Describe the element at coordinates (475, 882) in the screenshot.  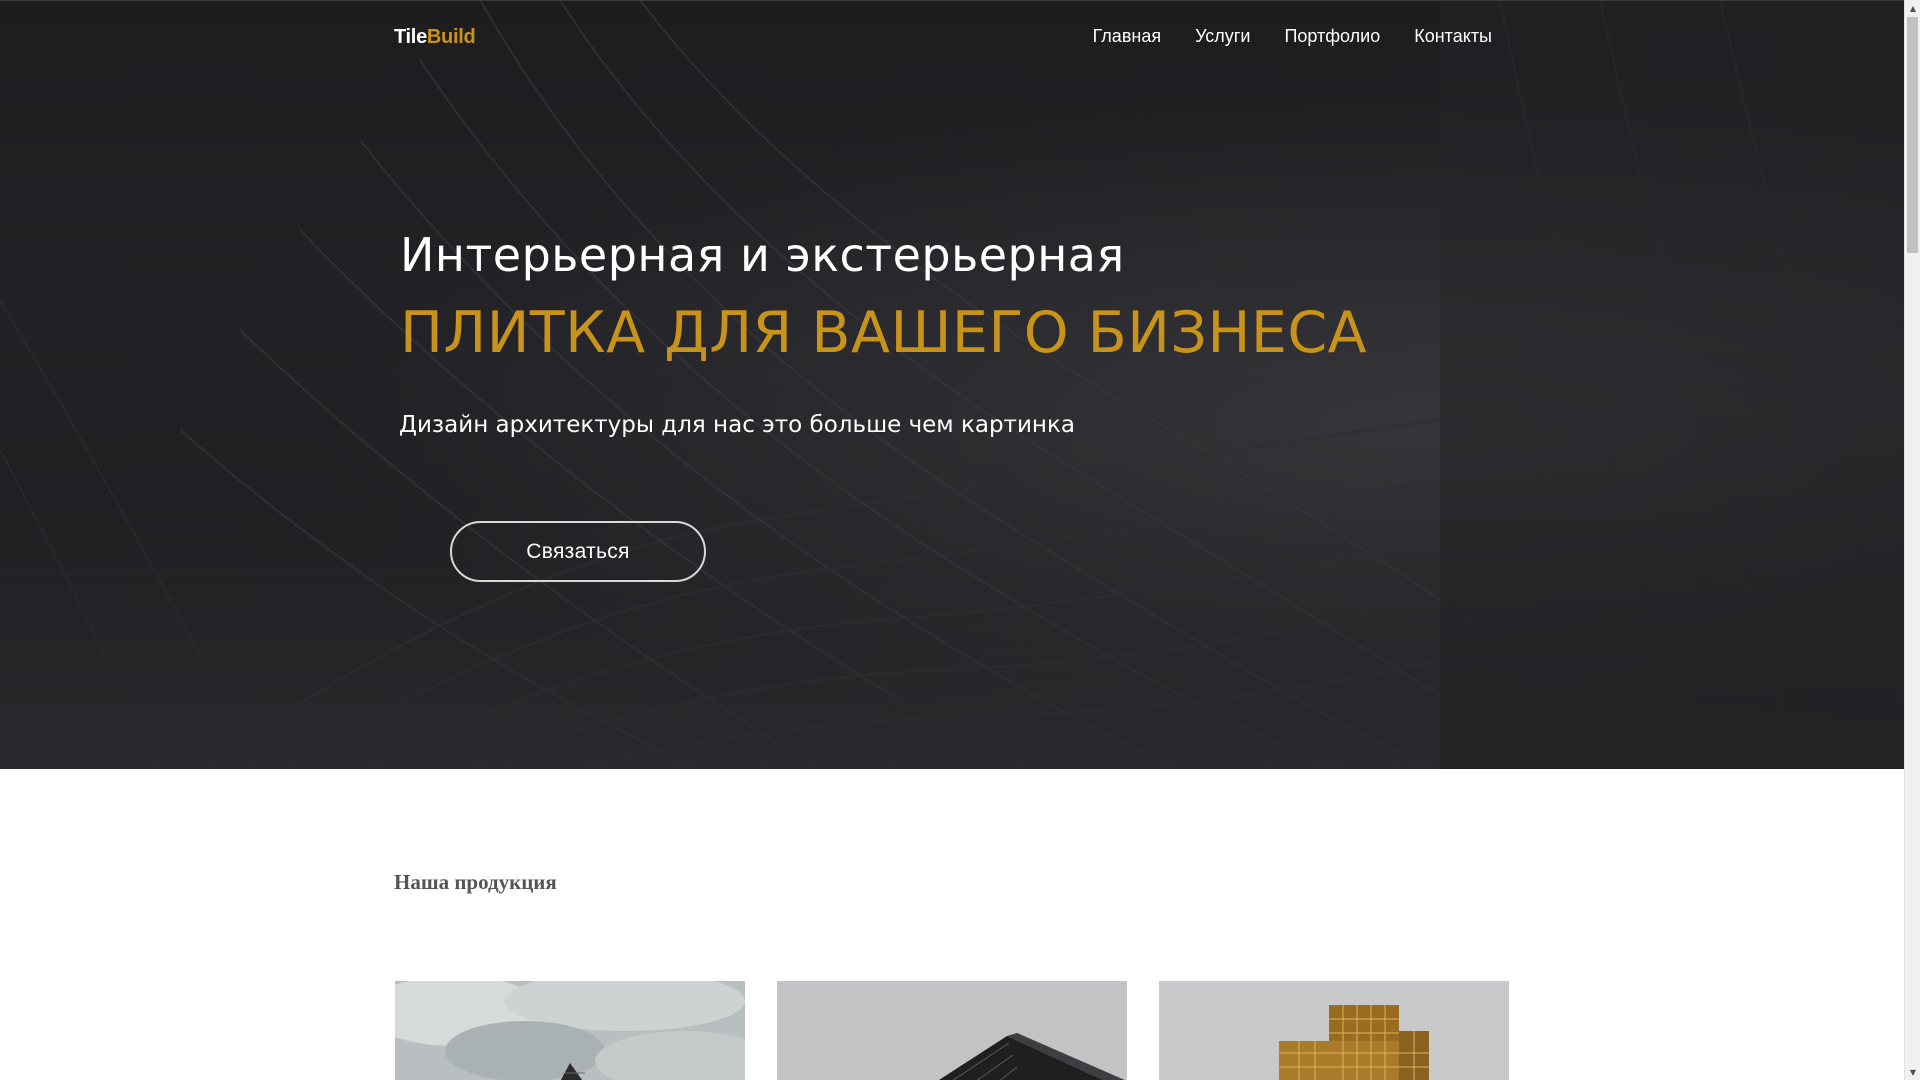
I see `products-section-title: Наша продукция` at that location.